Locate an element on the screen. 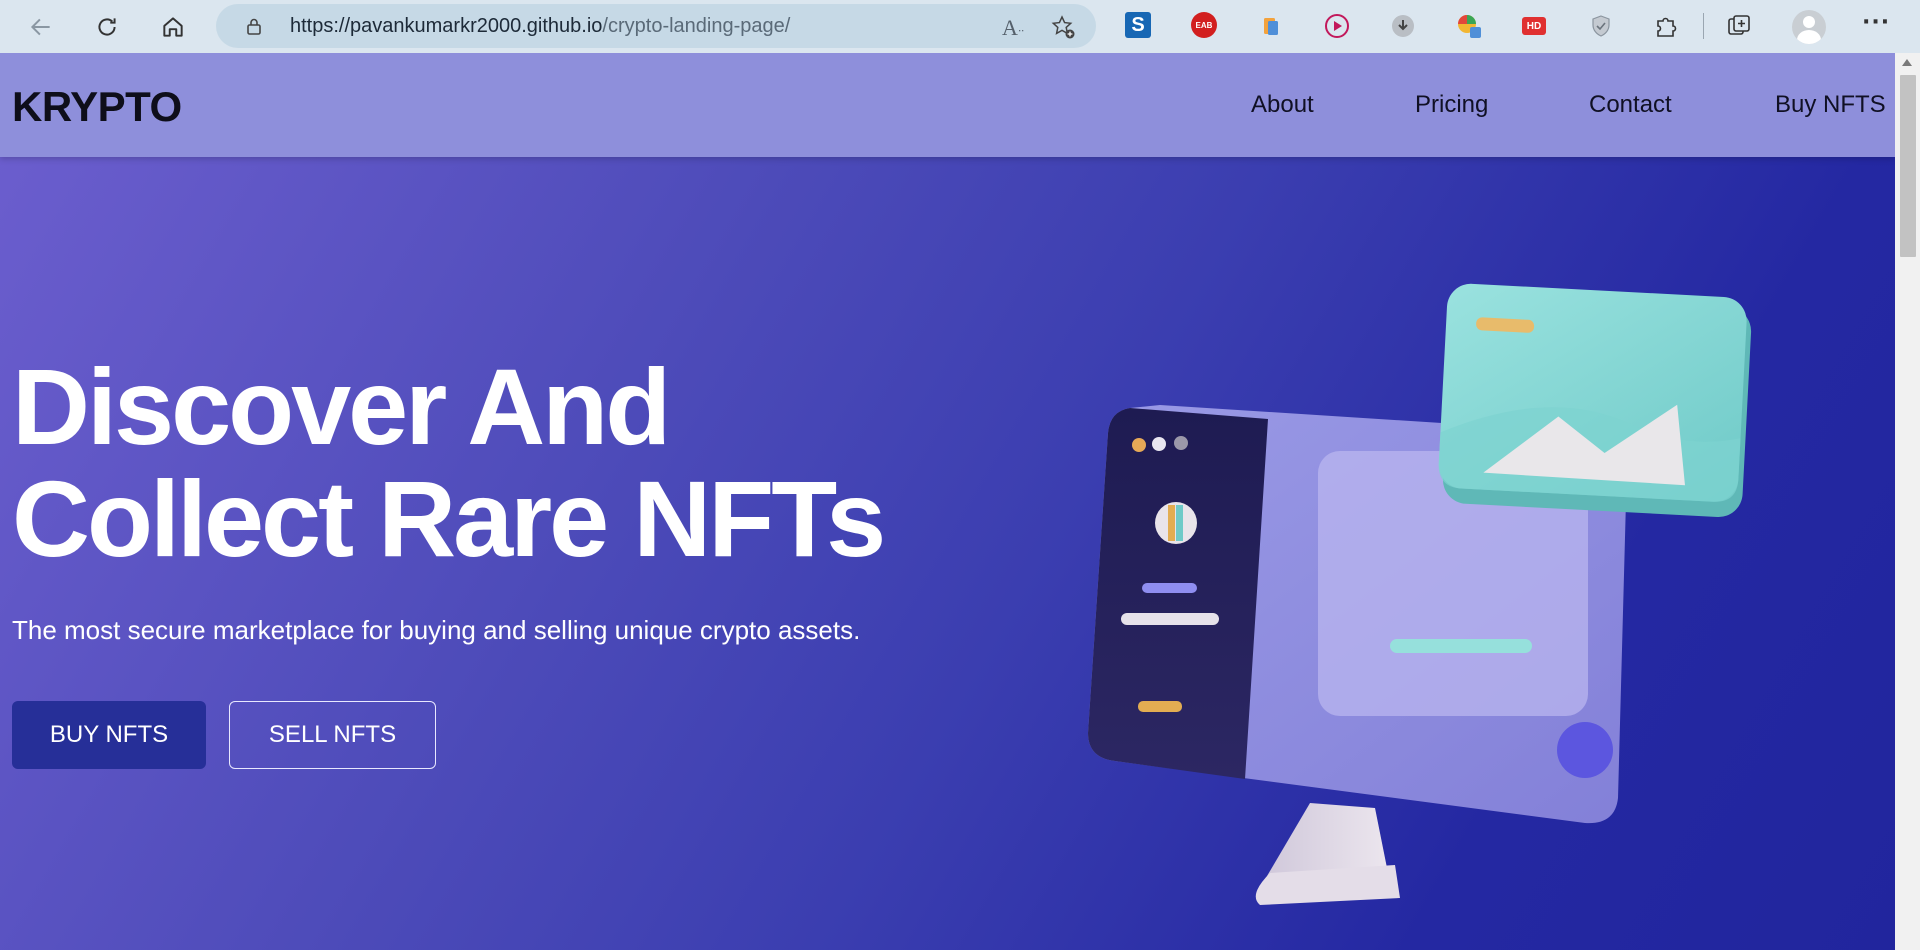 This screenshot has width=1920, height=950. sidebar-line-white is located at coordinates (1170, 619).